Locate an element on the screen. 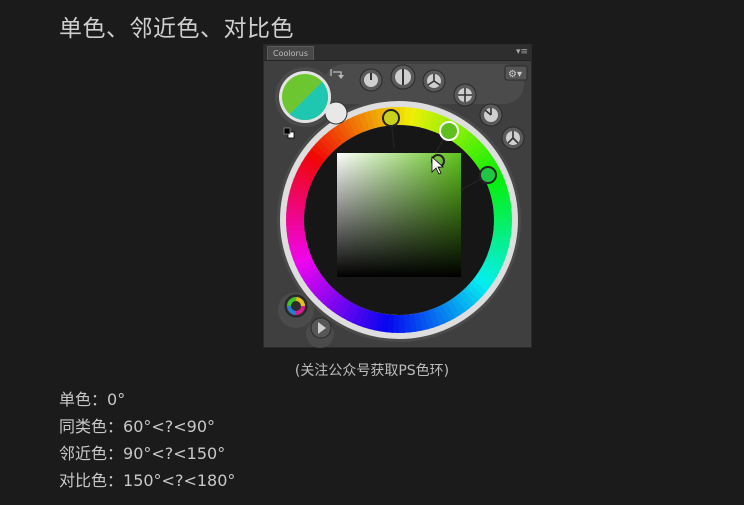 The image size is (744, 505). note-line-analogous: 邻近色：90°<?<150° is located at coordinates (142, 452).